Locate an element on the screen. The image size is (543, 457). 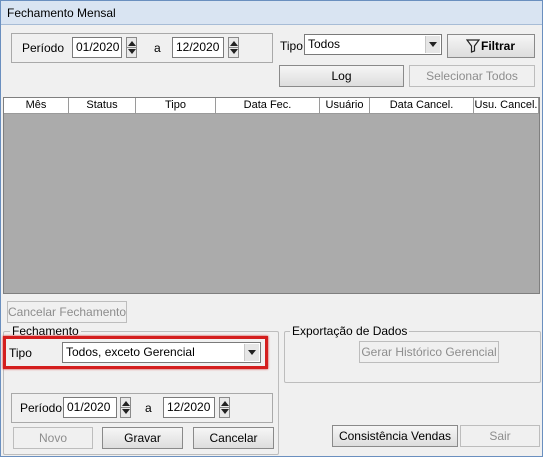
window-title: Fechamento Mensal is located at coordinates (61, 13).